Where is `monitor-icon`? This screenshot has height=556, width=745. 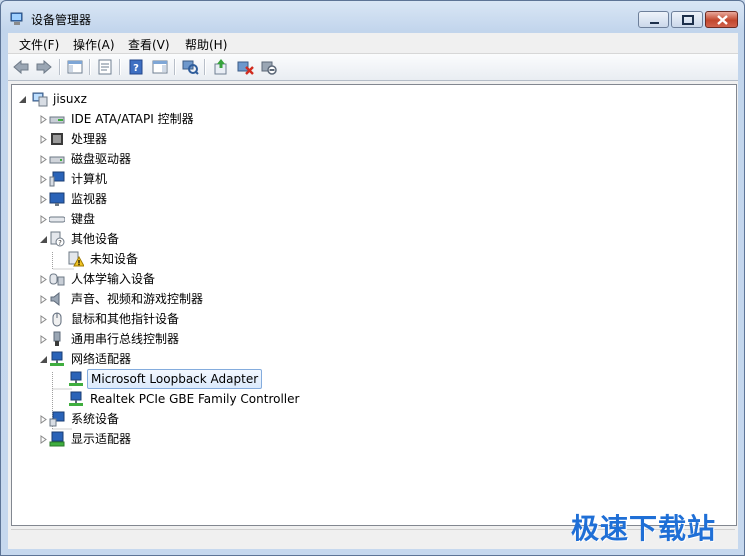 monitor-icon is located at coordinates (57, 199).